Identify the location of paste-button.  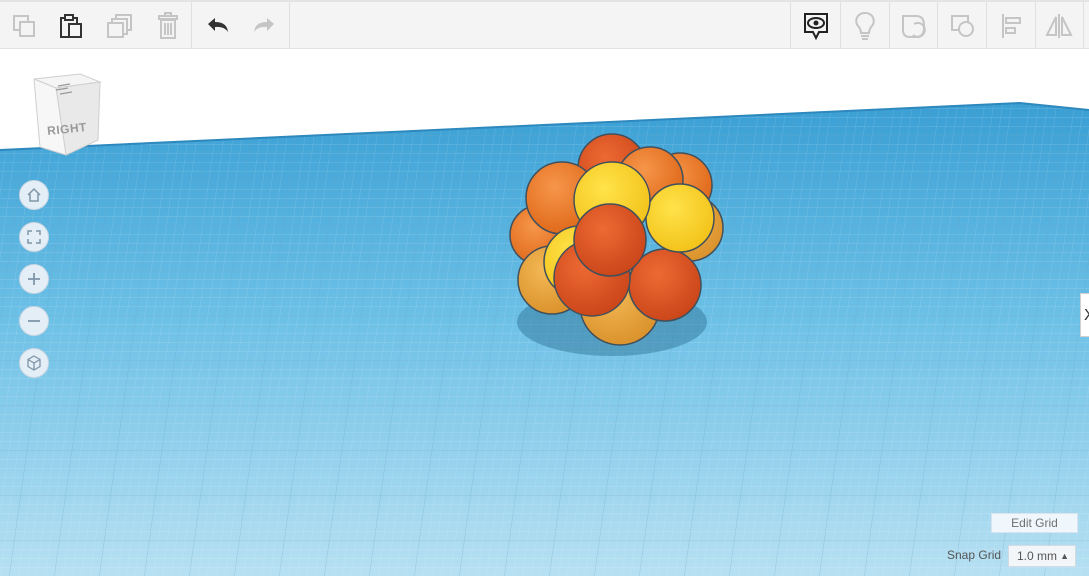
(71, 26).